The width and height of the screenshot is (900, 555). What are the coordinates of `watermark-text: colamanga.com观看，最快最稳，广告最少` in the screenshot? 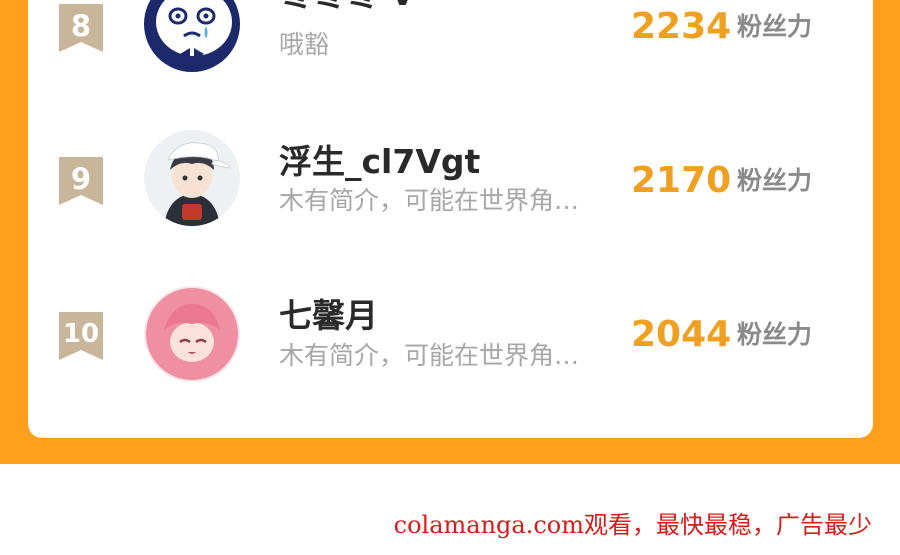 It's located at (632, 525).